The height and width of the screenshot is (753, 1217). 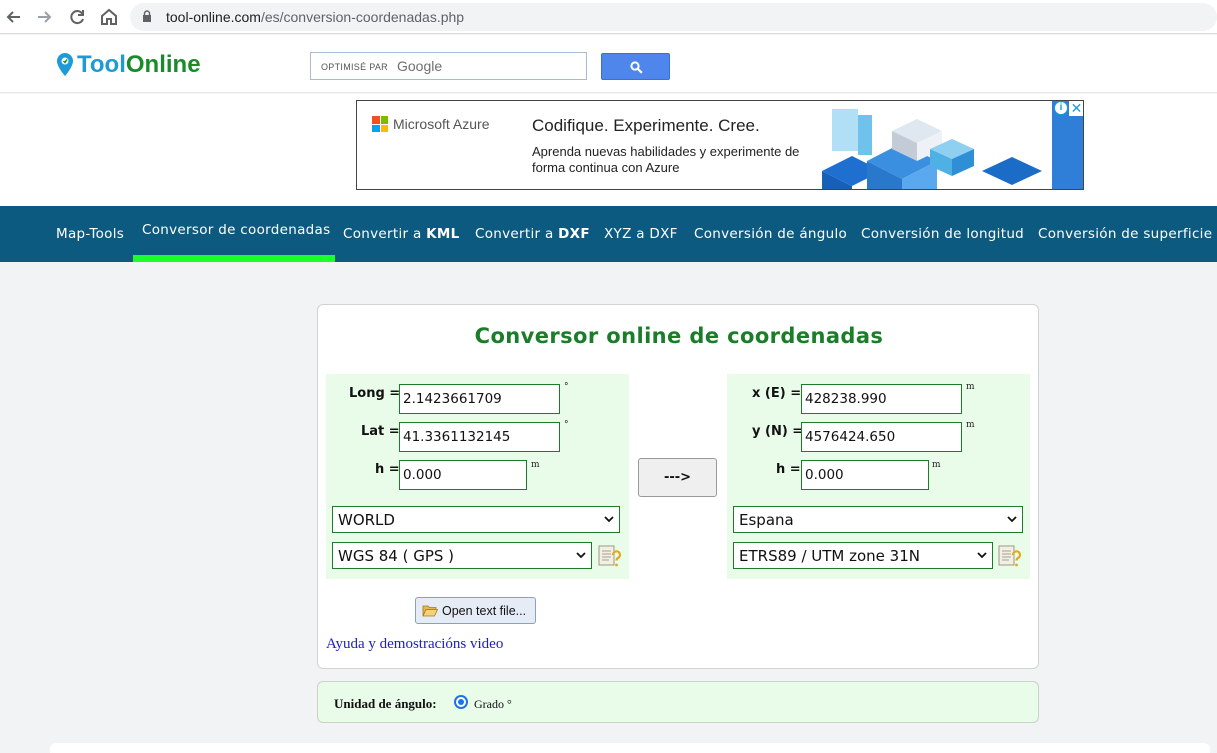 I want to click on nav-item-conversion-angulo: Conversión de ángulo, so click(x=770, y=234).